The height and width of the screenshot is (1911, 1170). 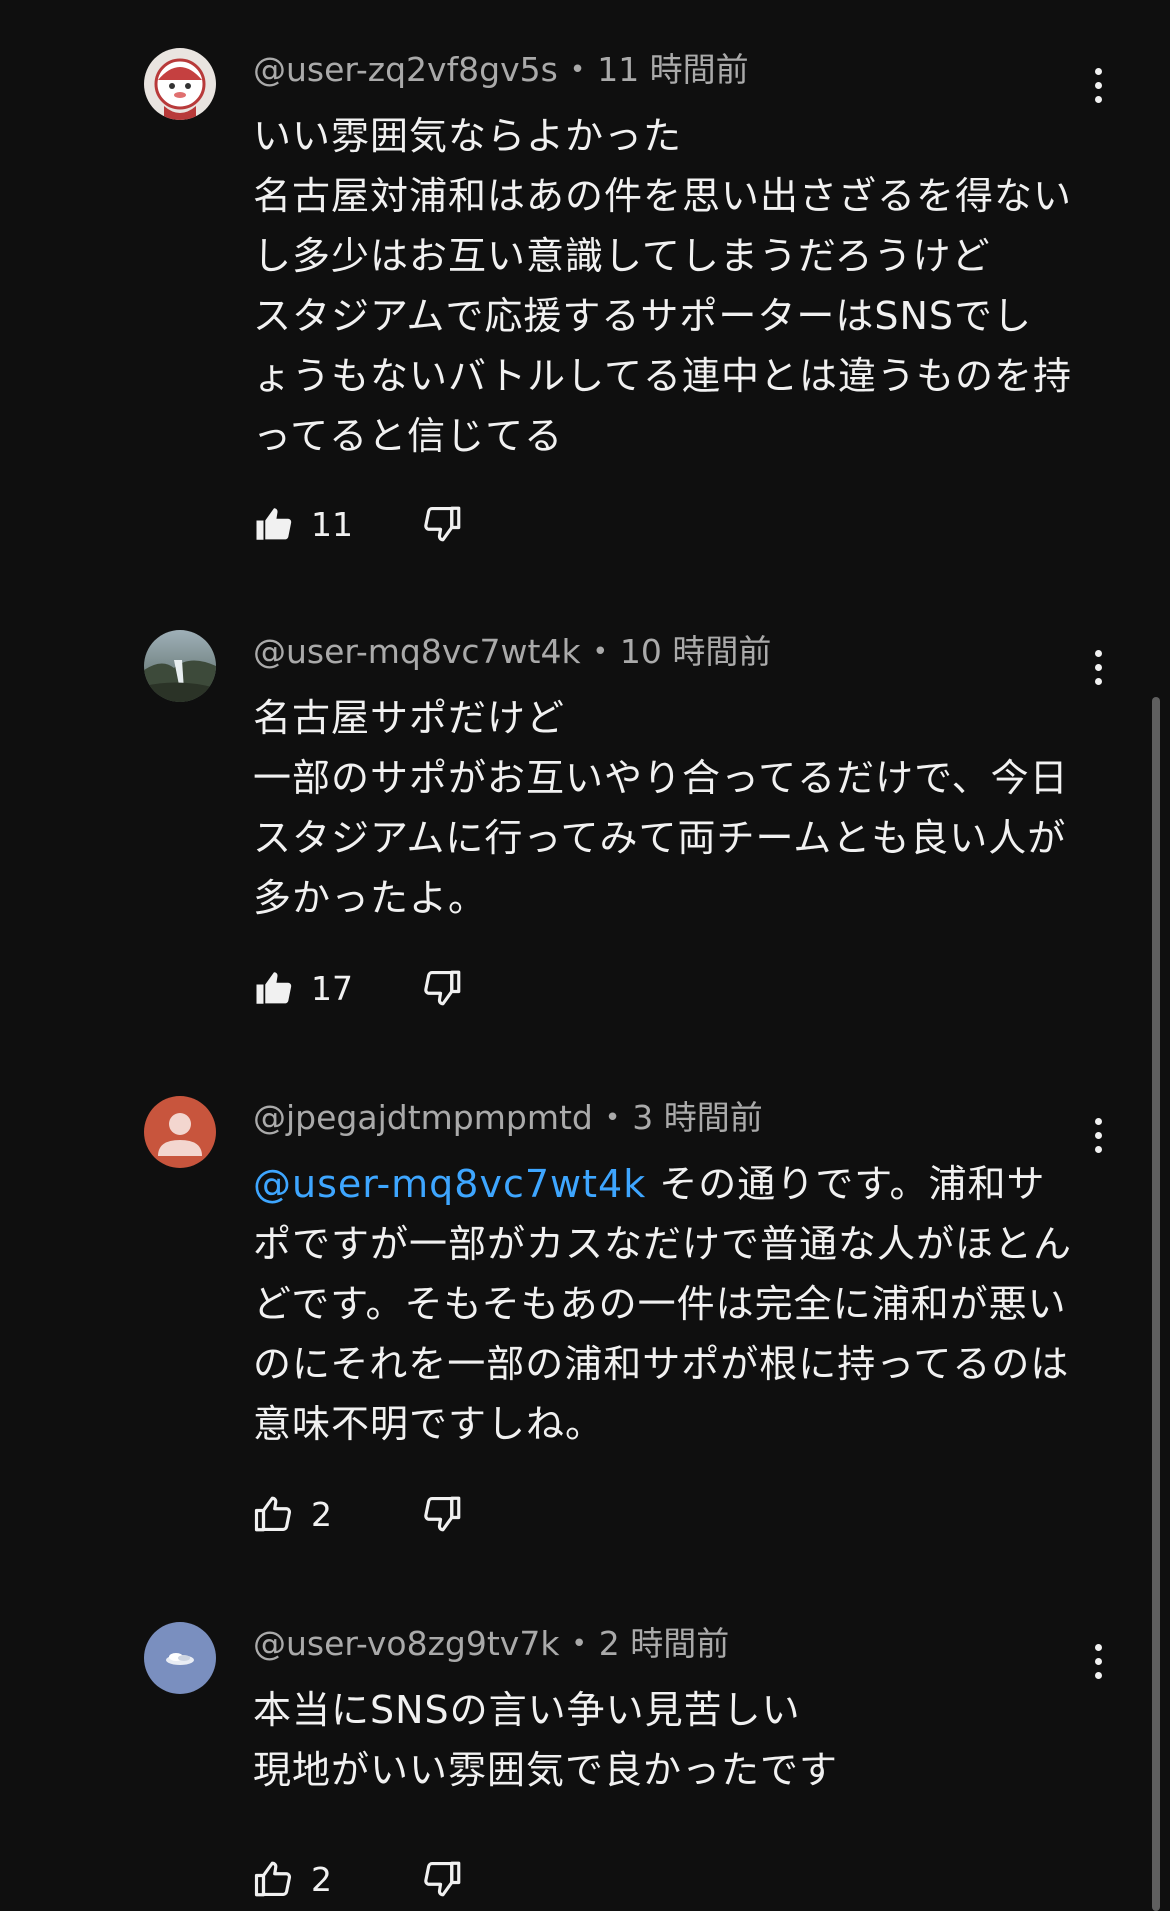 I want to click on comment-line: スタジアムで応援するサポーターはSNSでし, so click(x=643, y=316).